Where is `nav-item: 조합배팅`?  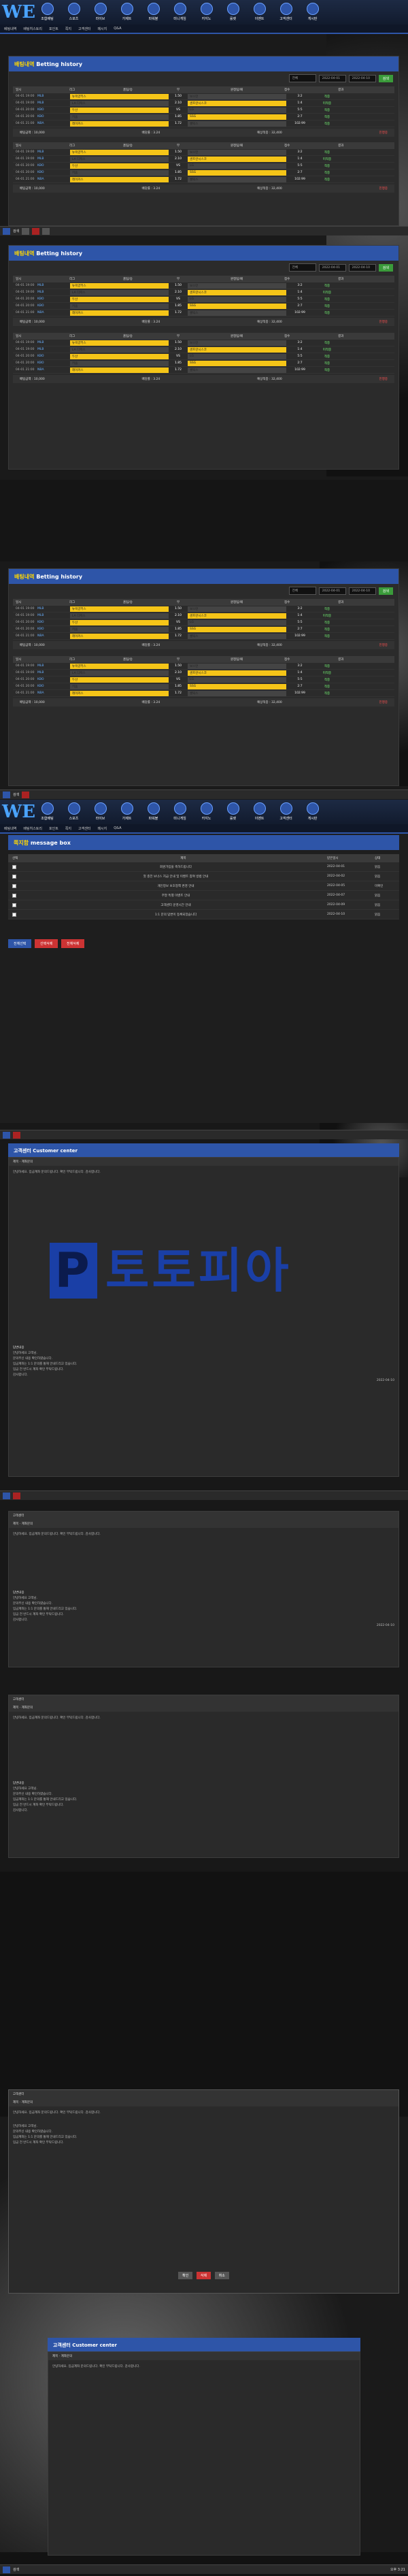 nav-item: 조합배팅 is located at coordinates (48, 811).